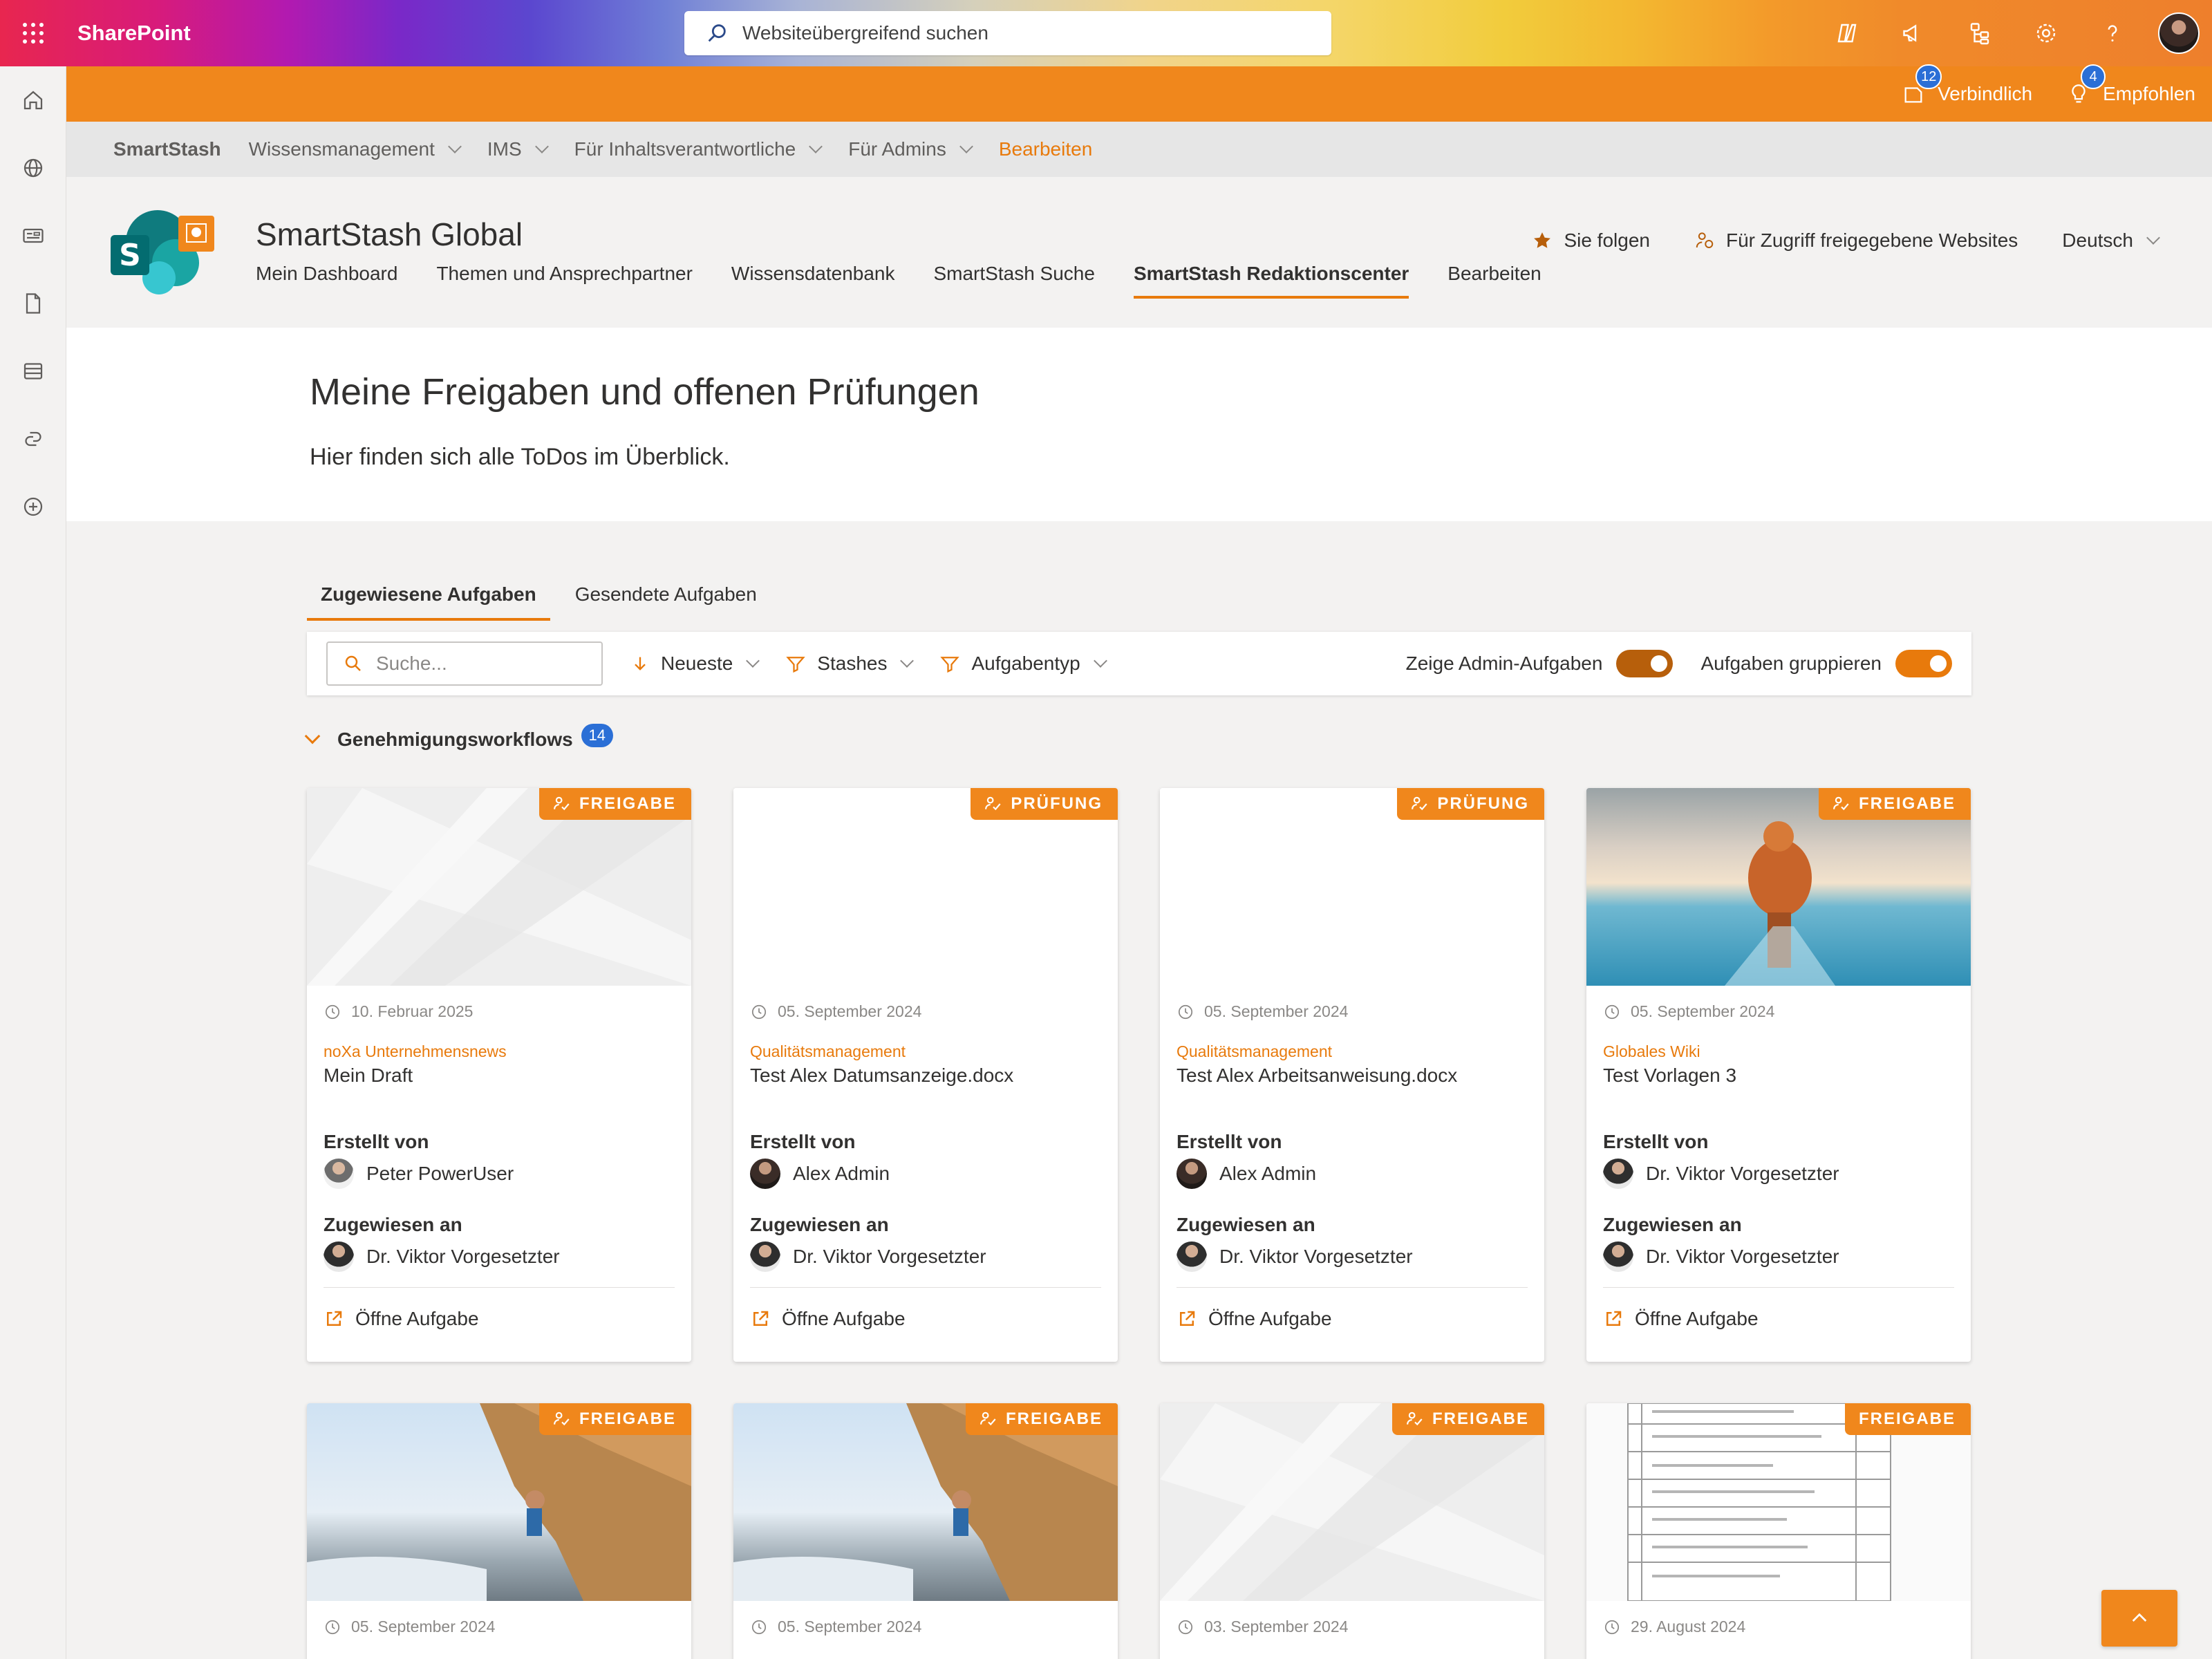 This screenshot has height=1659, width=2212. I want to click on nav-editorial-center: SmartStash Redaktionscenter, so click(1271, 281).